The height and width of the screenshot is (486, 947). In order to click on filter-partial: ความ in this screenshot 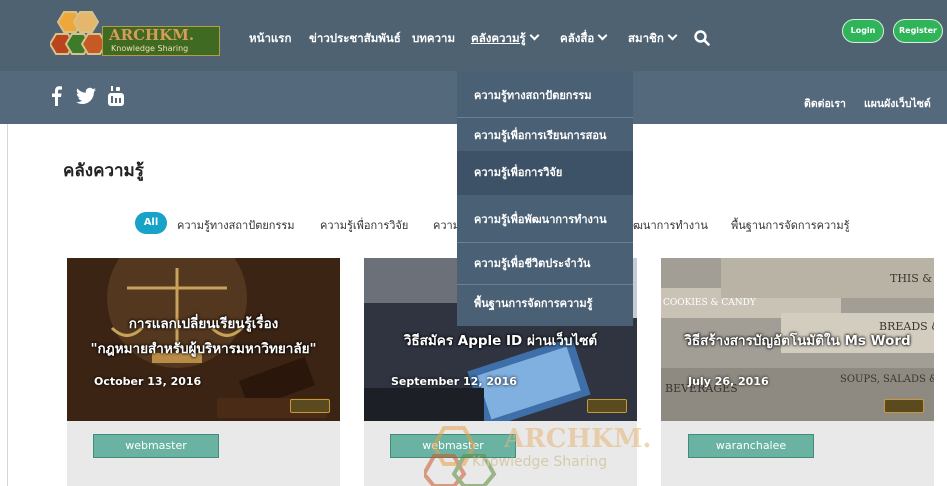, I will do `click(446, 225)`.